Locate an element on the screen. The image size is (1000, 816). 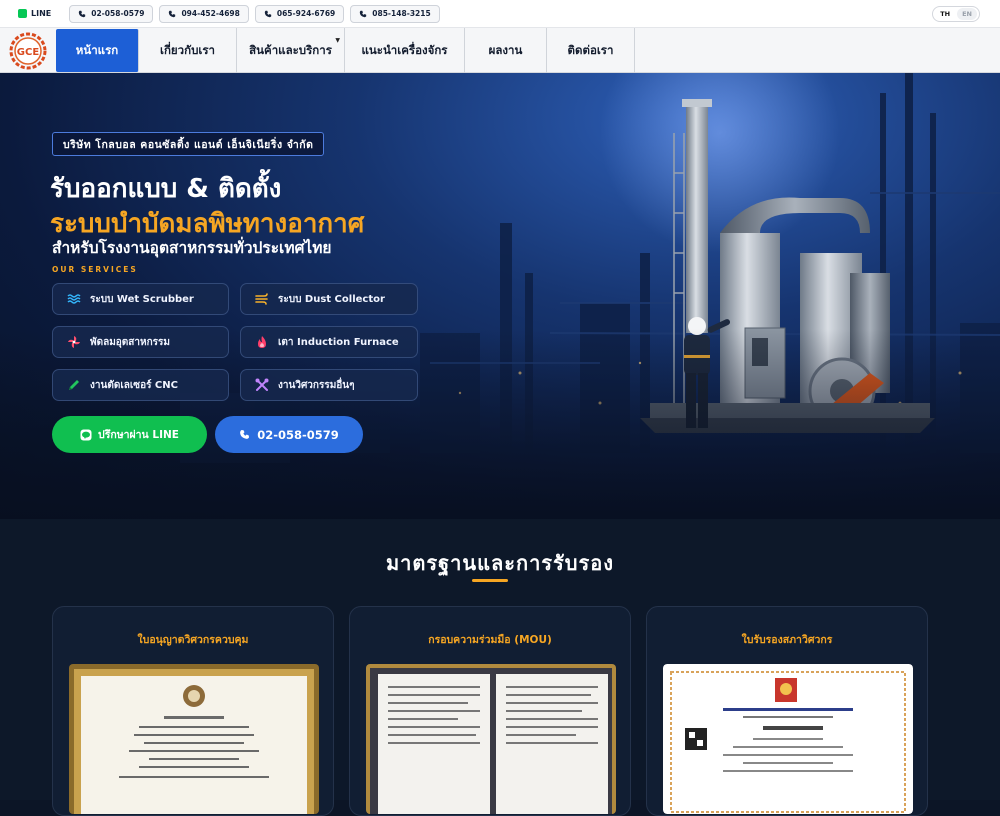
gear-logo-icon: GCE is located at coordinates (28, 50).